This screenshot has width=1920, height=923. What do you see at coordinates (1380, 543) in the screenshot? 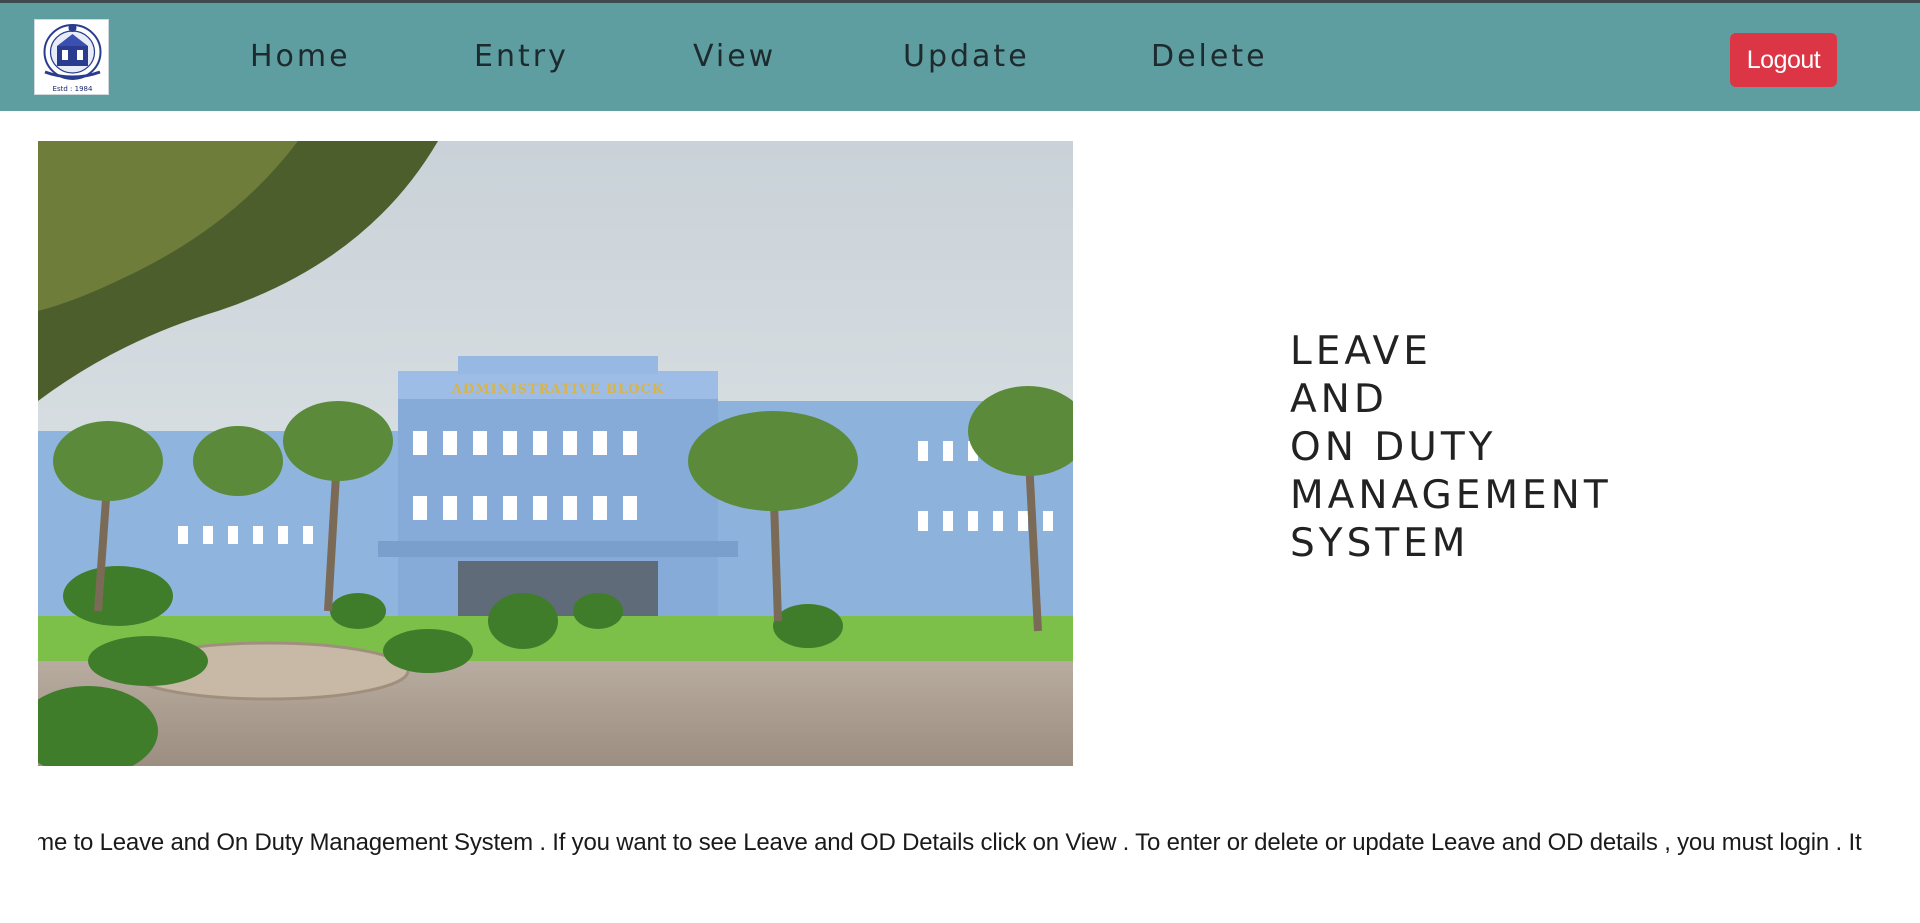
I see `title-line-system: SYSTEM` at bounding box center [1380, 543].